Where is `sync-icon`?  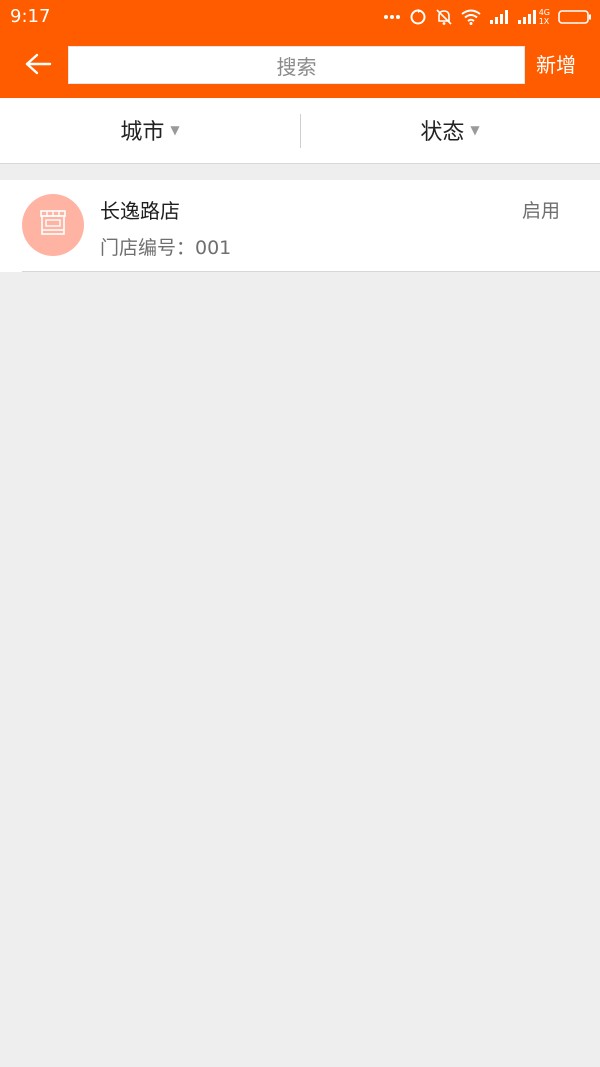
sync-icon is located at coordinates (418, 17).